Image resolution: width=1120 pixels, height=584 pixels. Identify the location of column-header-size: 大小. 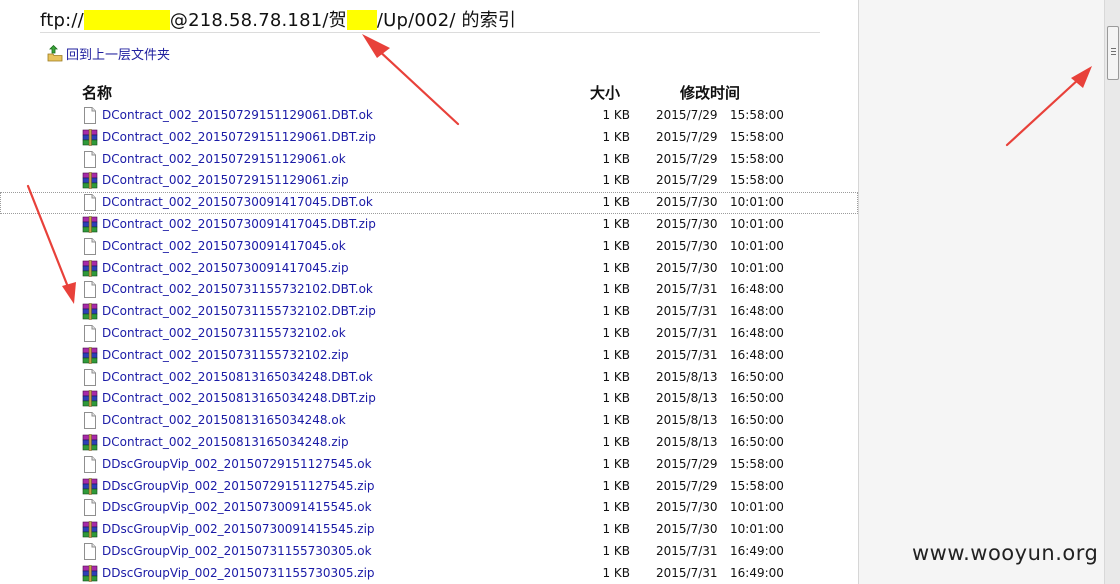
(605, 92).